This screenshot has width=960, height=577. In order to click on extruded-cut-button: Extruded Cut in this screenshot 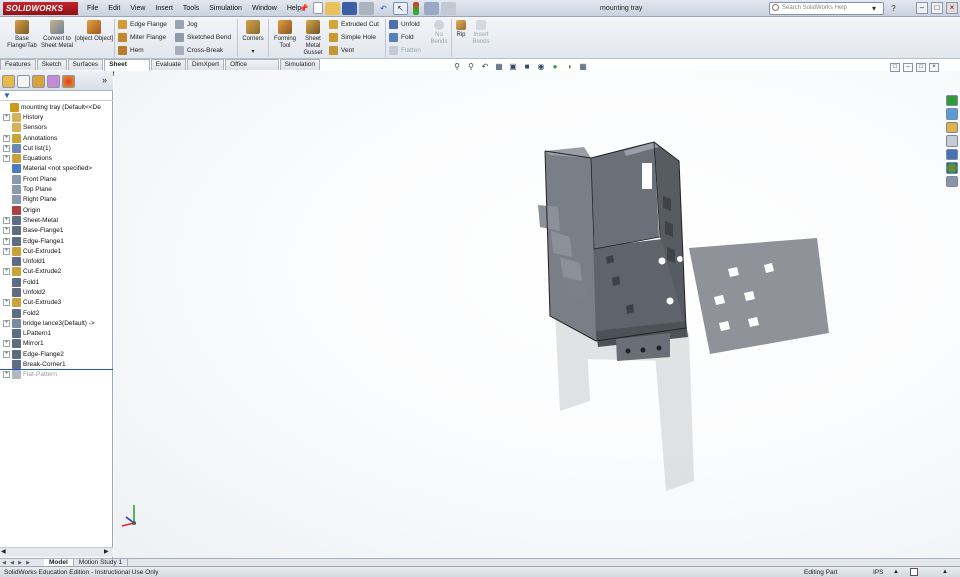, I will do `click(354, 24)`.